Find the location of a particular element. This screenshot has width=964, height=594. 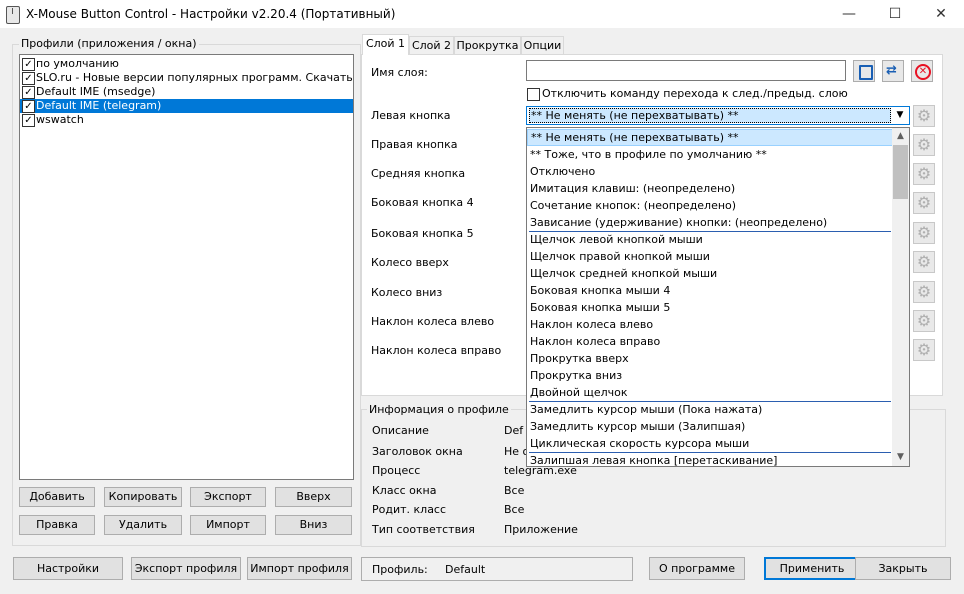

scroll-down-icon: ▼ is located at coordinates (900, 457).